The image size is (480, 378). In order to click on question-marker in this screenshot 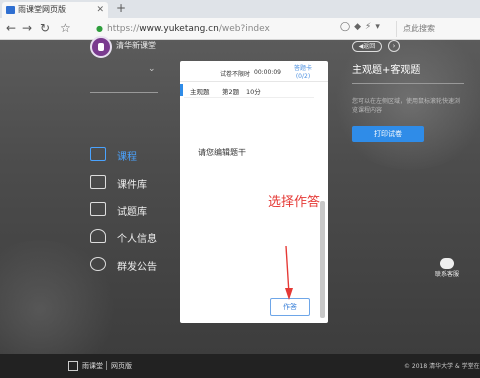, I will do `click(181, 90)`.